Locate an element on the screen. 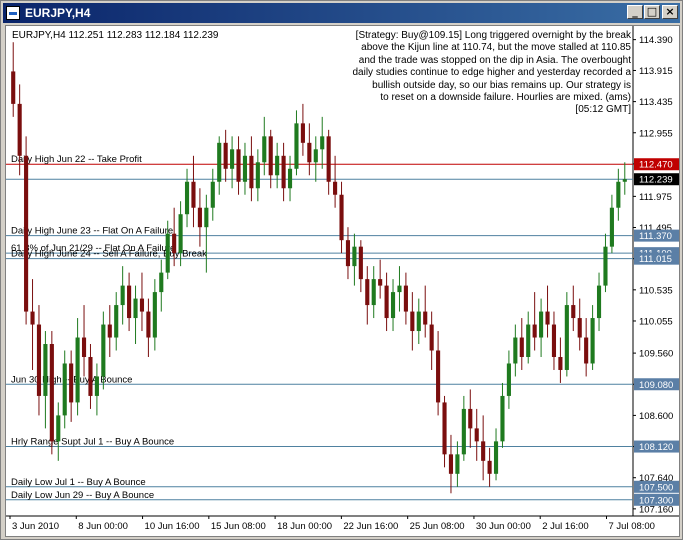  price-tick-label: 113.435 is located at coordinates (656, 102).